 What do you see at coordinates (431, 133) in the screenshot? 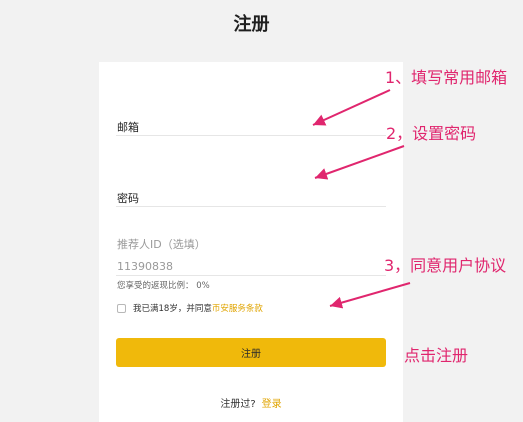
I see `annotation-step2: 2，设置密码` at bounding box center [431, 133].